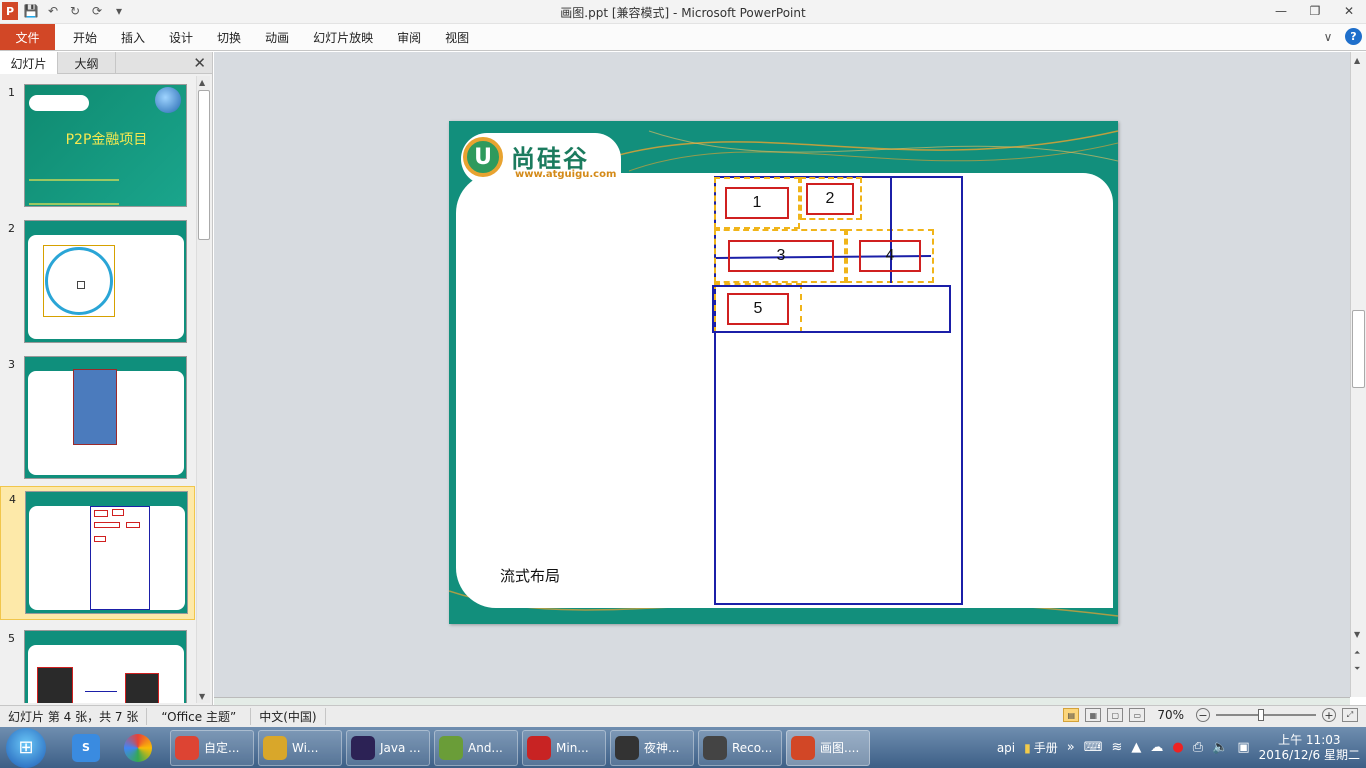 Image resolution: width=1366 pixels, height=768 pixels. I want to click on tab-view: 视图, so click(457, 37).